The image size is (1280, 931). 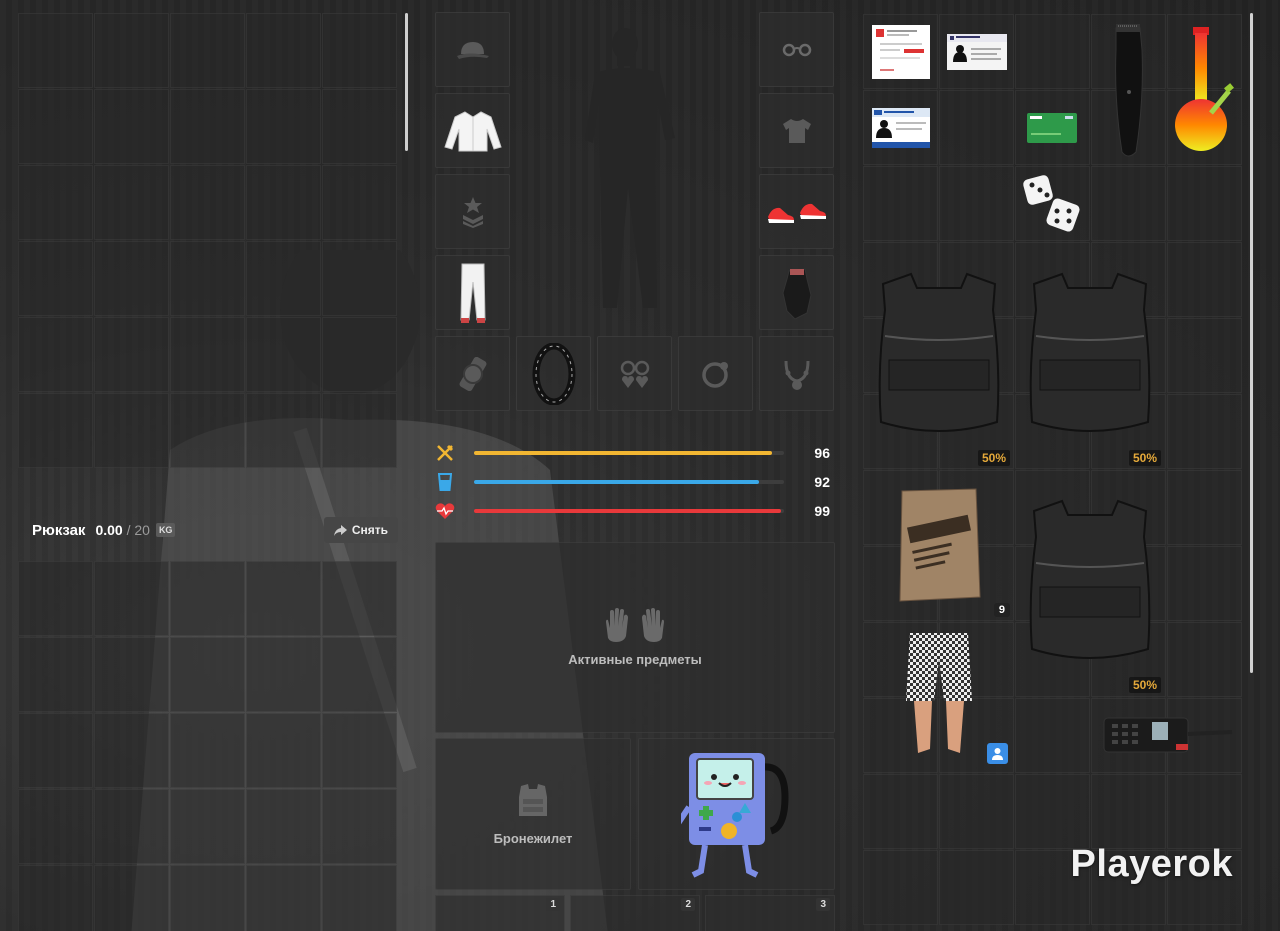 I want to click on slot-undershirt, so click(x=796, y=130).